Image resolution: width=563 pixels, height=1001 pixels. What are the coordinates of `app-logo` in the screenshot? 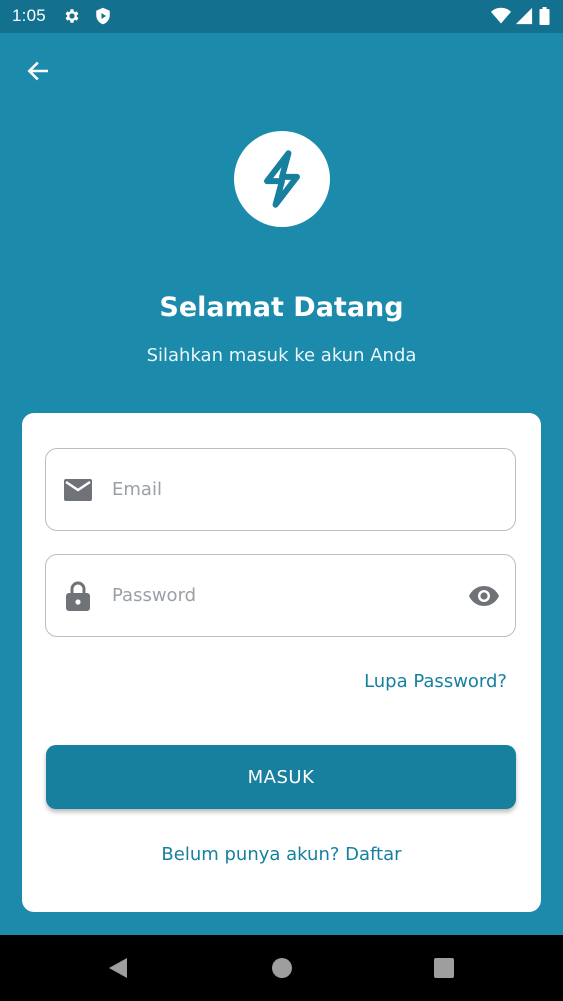 It's located at (282, 179).